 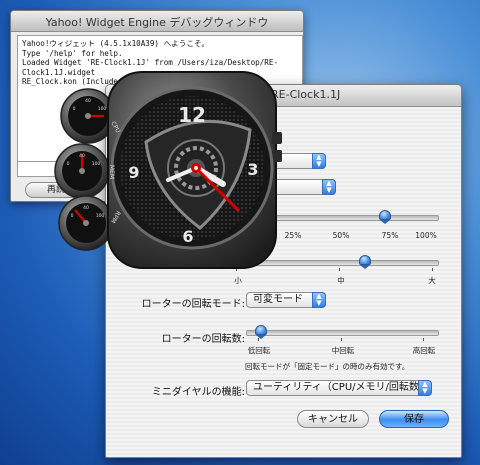 I want to click on save-button: 保存, so click(x=414, y=419).